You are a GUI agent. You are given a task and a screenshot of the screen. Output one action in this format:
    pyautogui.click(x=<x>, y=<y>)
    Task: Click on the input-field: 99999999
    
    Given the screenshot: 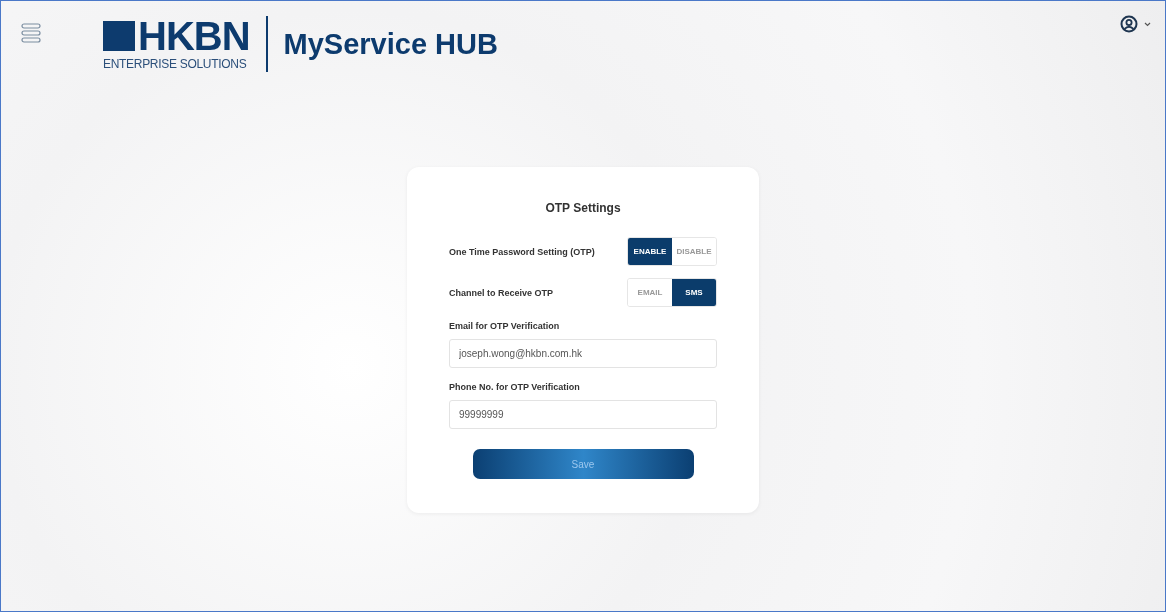 What is the action you would take?
    pyautogui.click(x=583, y=414)
    